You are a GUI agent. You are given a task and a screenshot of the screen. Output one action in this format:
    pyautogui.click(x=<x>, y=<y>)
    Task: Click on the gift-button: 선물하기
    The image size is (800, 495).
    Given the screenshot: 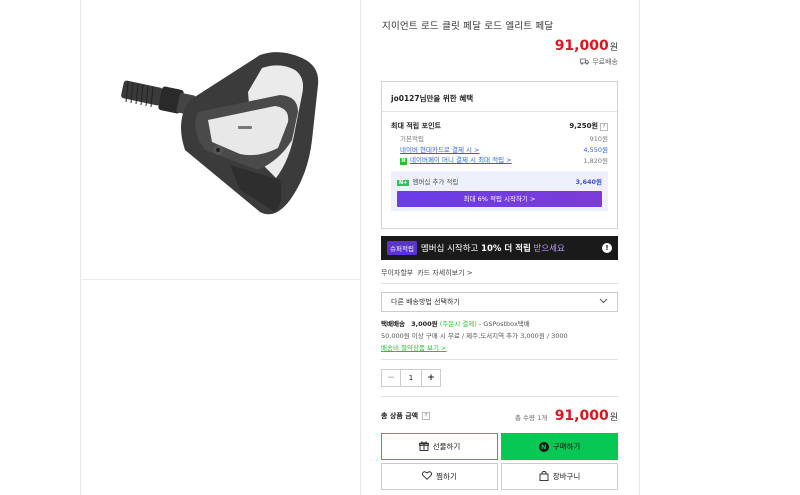 What is the action you would take?
    pyautogui.click(x=439, y=446)
    